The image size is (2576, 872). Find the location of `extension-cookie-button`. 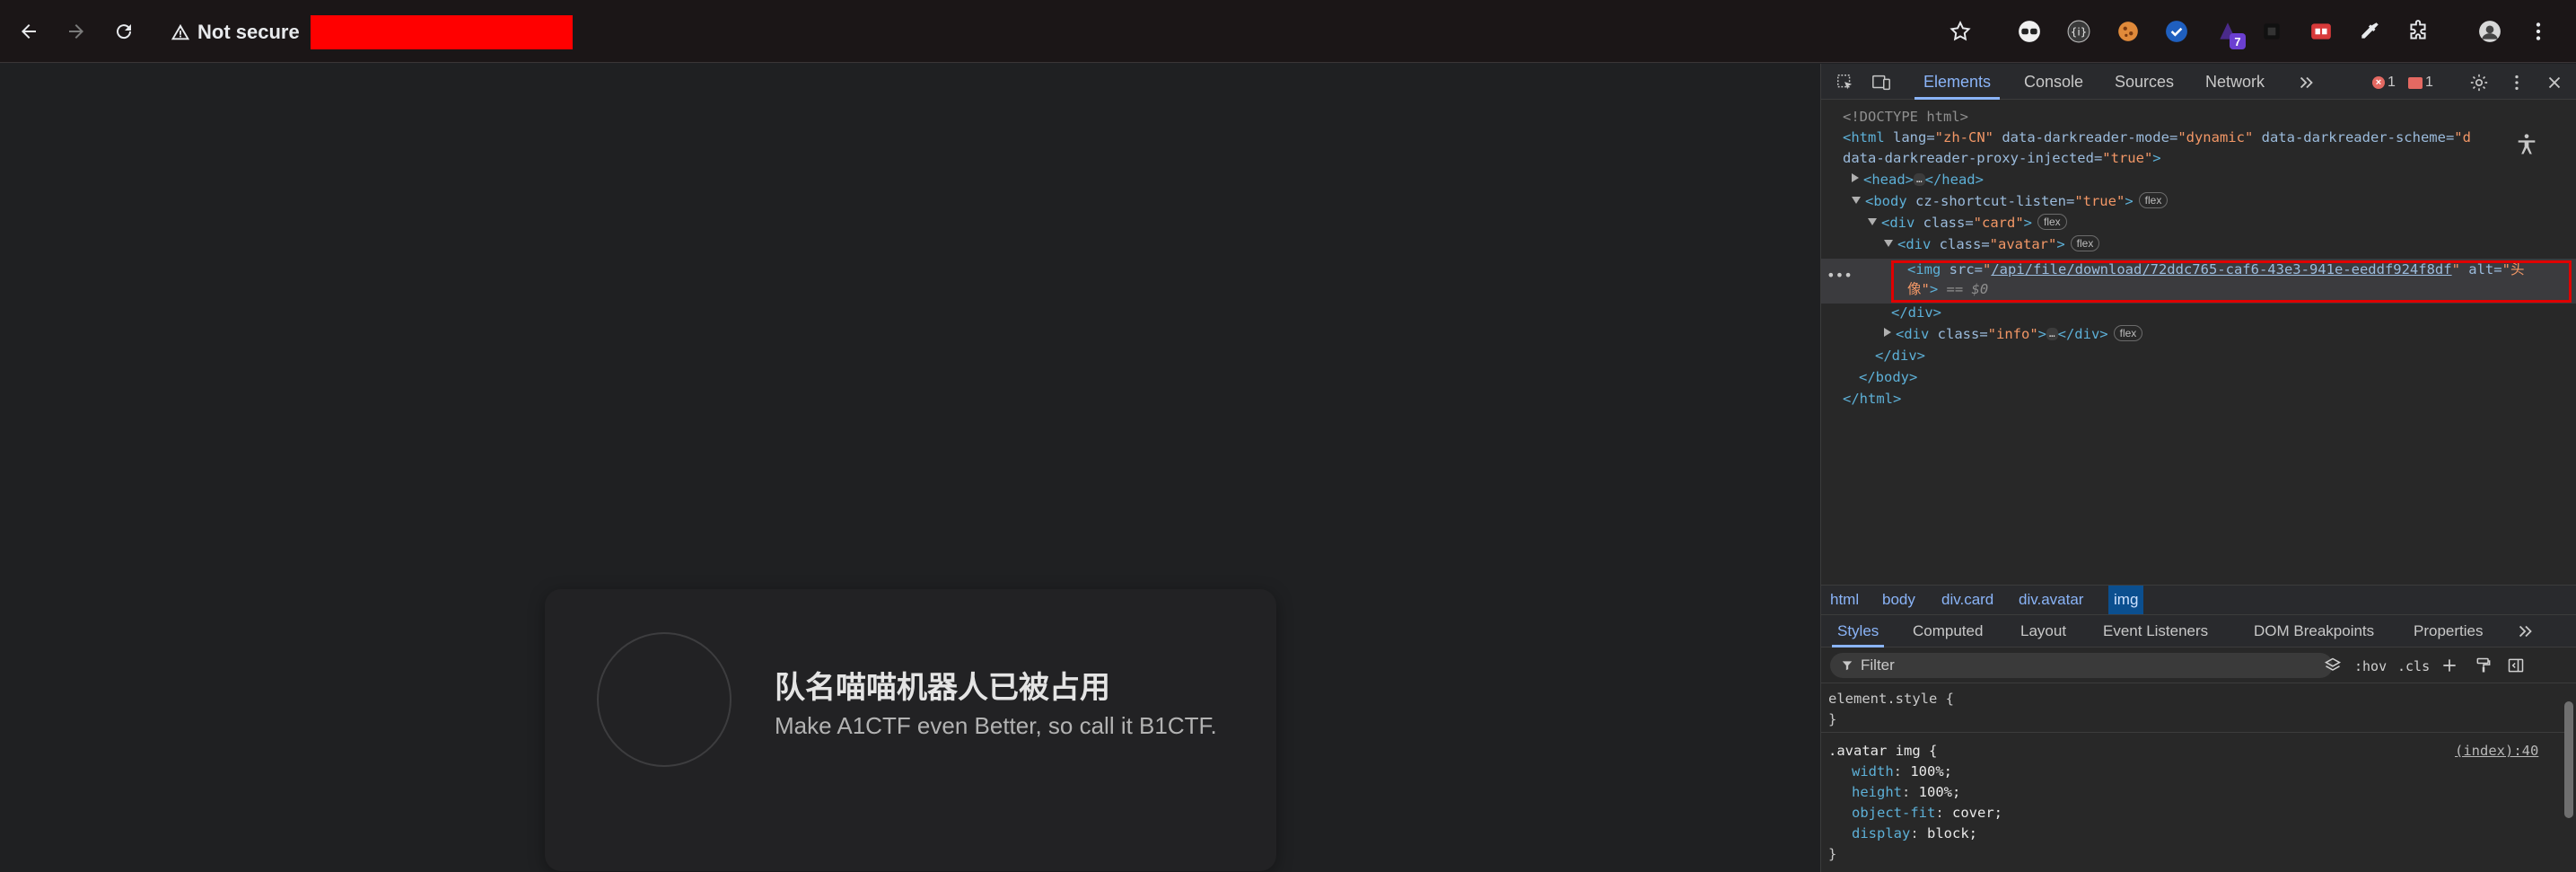

extension-cookie-button is located at coordinates (2128, 31).